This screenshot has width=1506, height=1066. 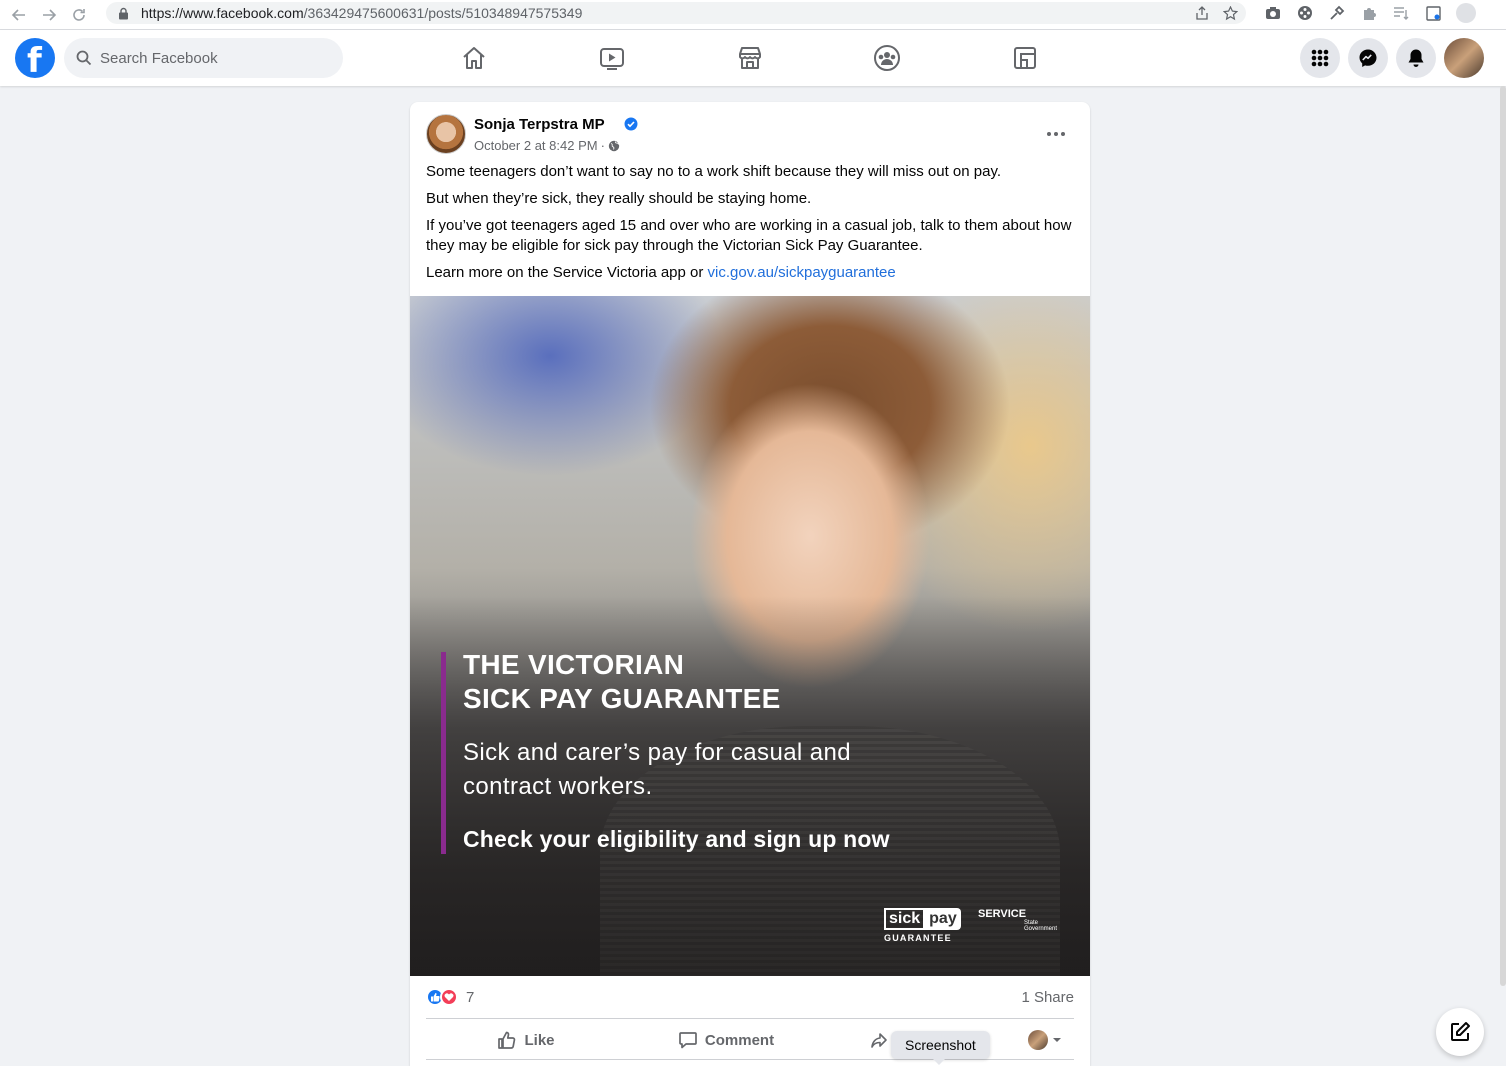 What do you see at coordinates (940, 1048) in the screenshot?
I see `screenshot-tooltip: Screenshot` at bounding box center [940, 1048].